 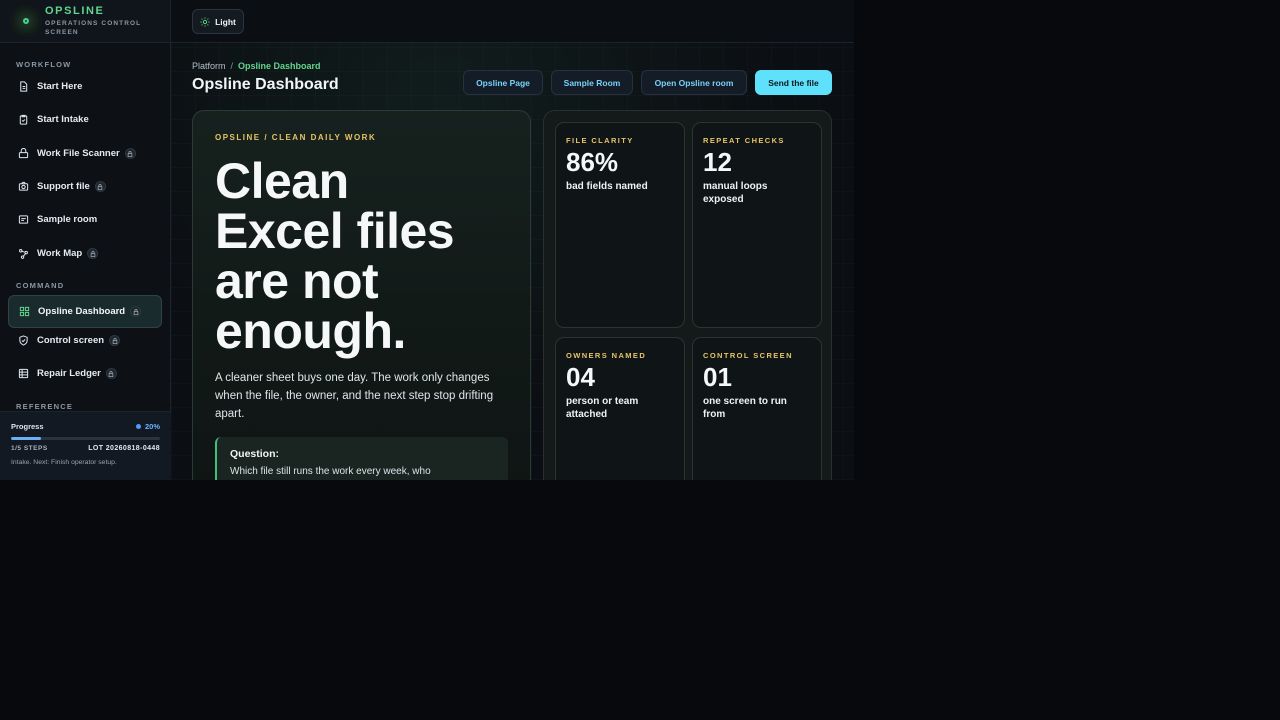 I want to click on hero-eyebrow: OPSLINE / CLEAN DAILY WORK, so click(x=296, y=137).